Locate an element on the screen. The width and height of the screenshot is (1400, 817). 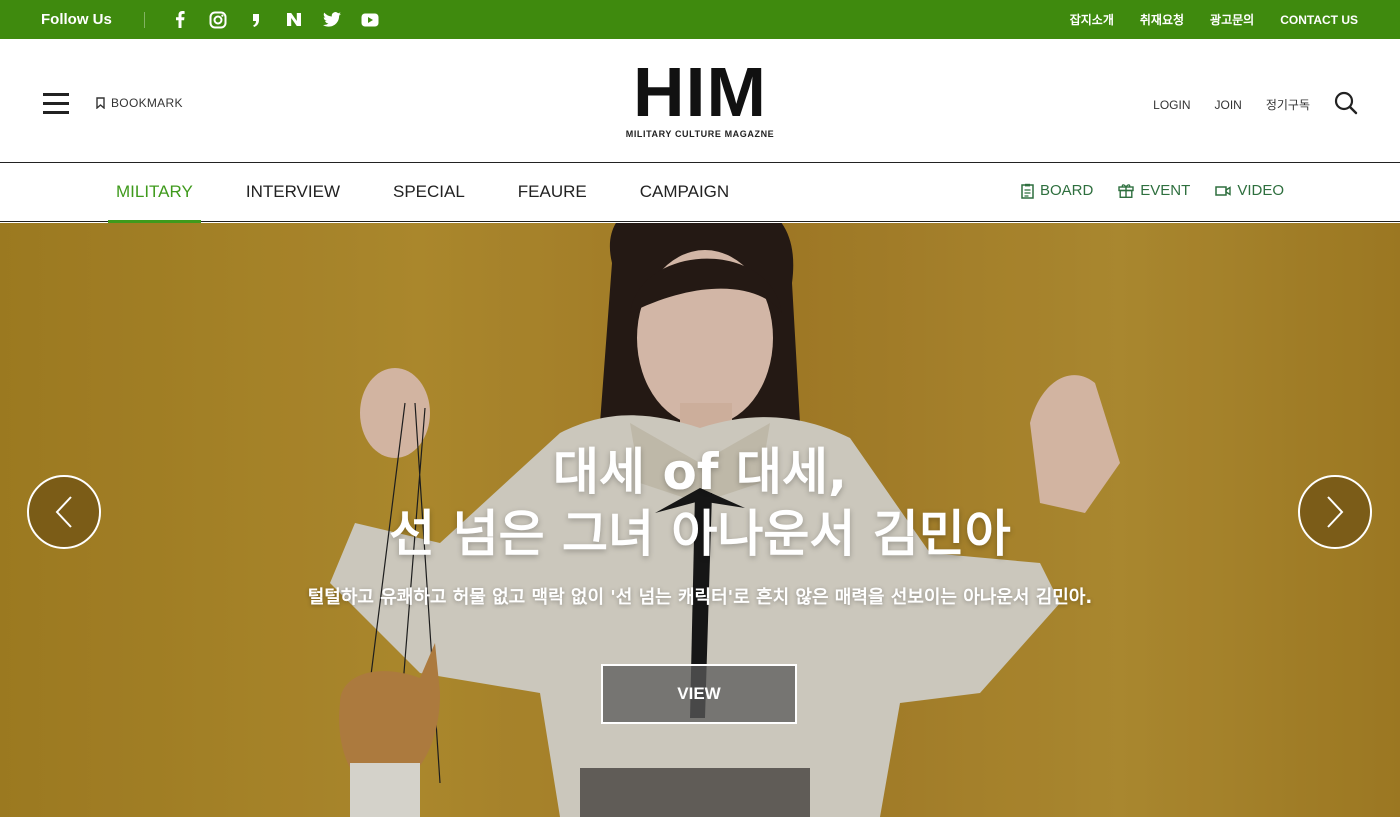
naver-icon is located at coordinates (294, 20).